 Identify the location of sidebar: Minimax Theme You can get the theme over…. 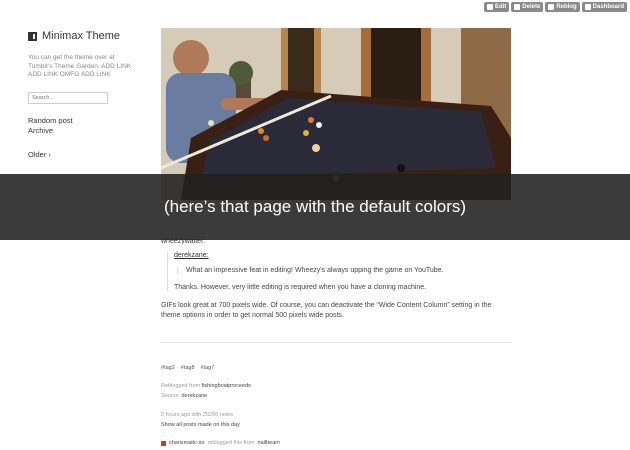
(83, 94).